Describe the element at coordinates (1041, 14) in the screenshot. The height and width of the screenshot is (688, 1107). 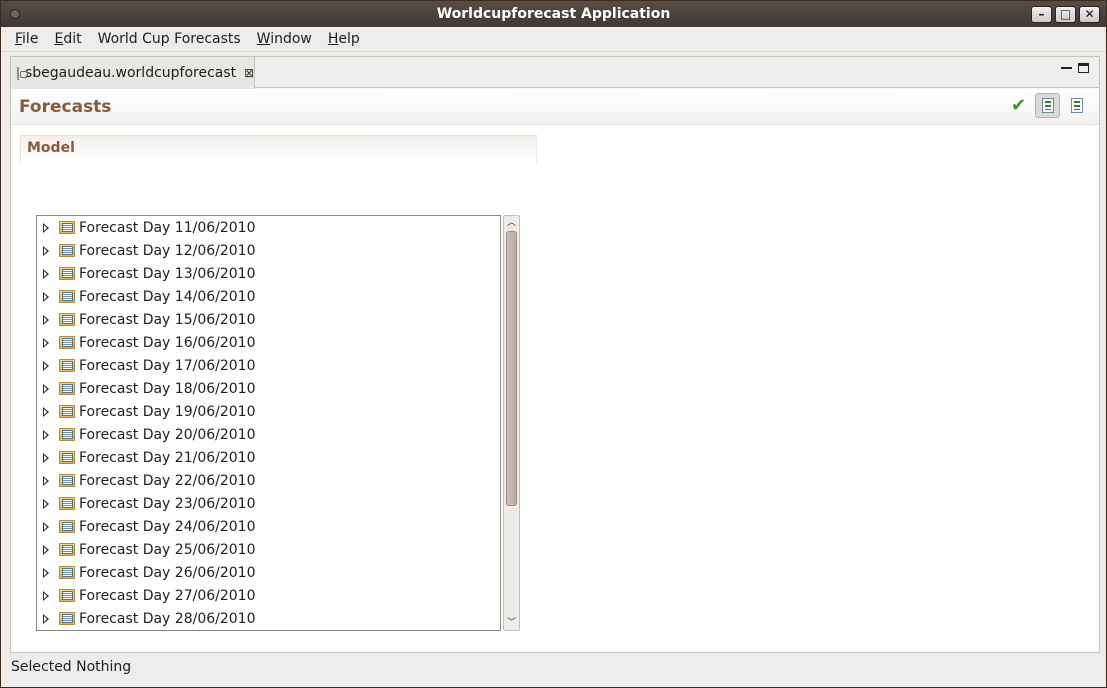
I see `minimize-icon: –` at that location.